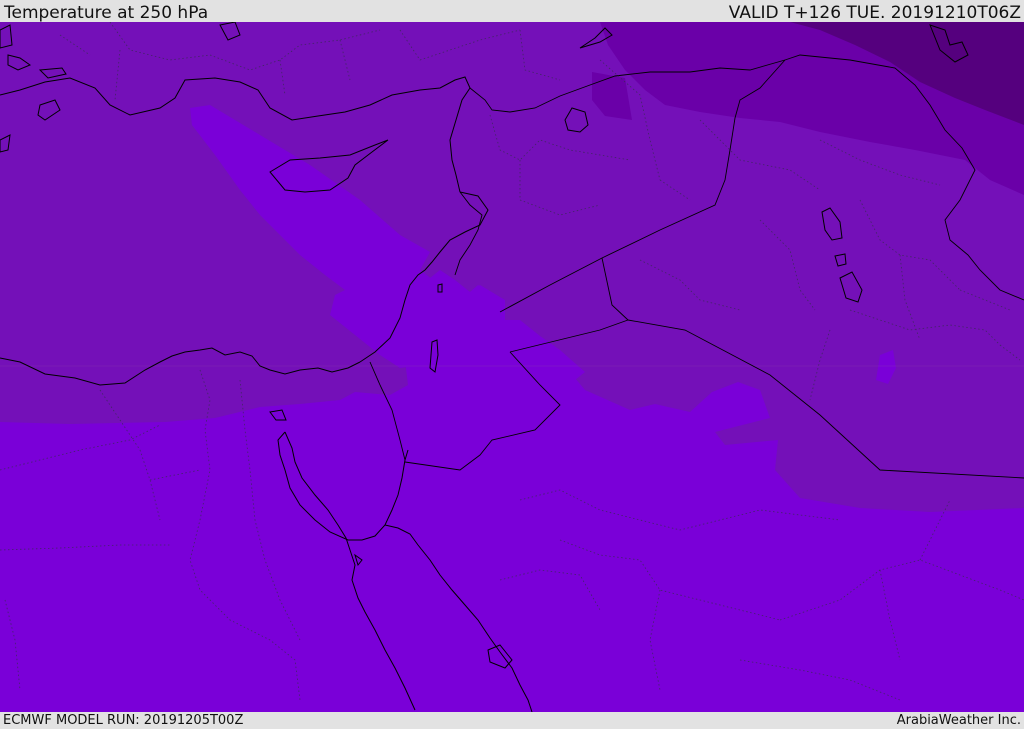 The image size is (1024, 729). Describe the element at coordinates (106, 13) in the screenshot. I see `map-title: Temperature at 250 hPa` at that location.